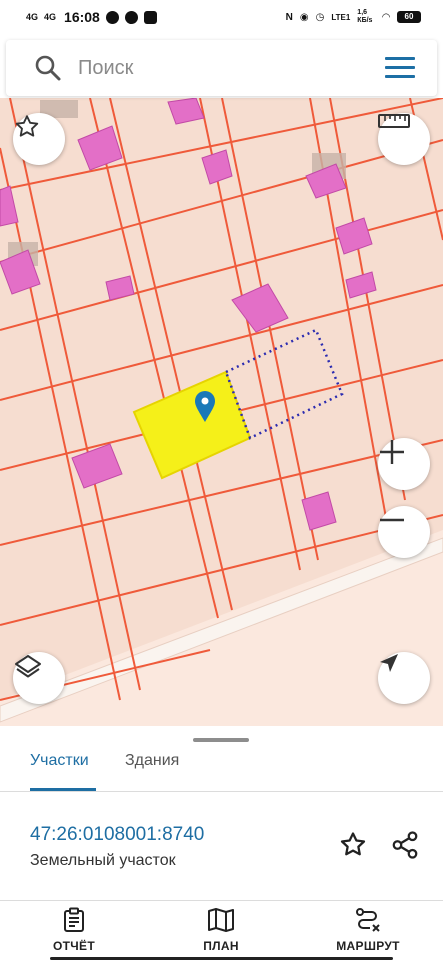 The height and width of the screenshot is (960, 443). I want to click on status-bar-right: N ◉ ◷ LTE1 1,6 КБ/s ◠ 60, so click(353, 17).